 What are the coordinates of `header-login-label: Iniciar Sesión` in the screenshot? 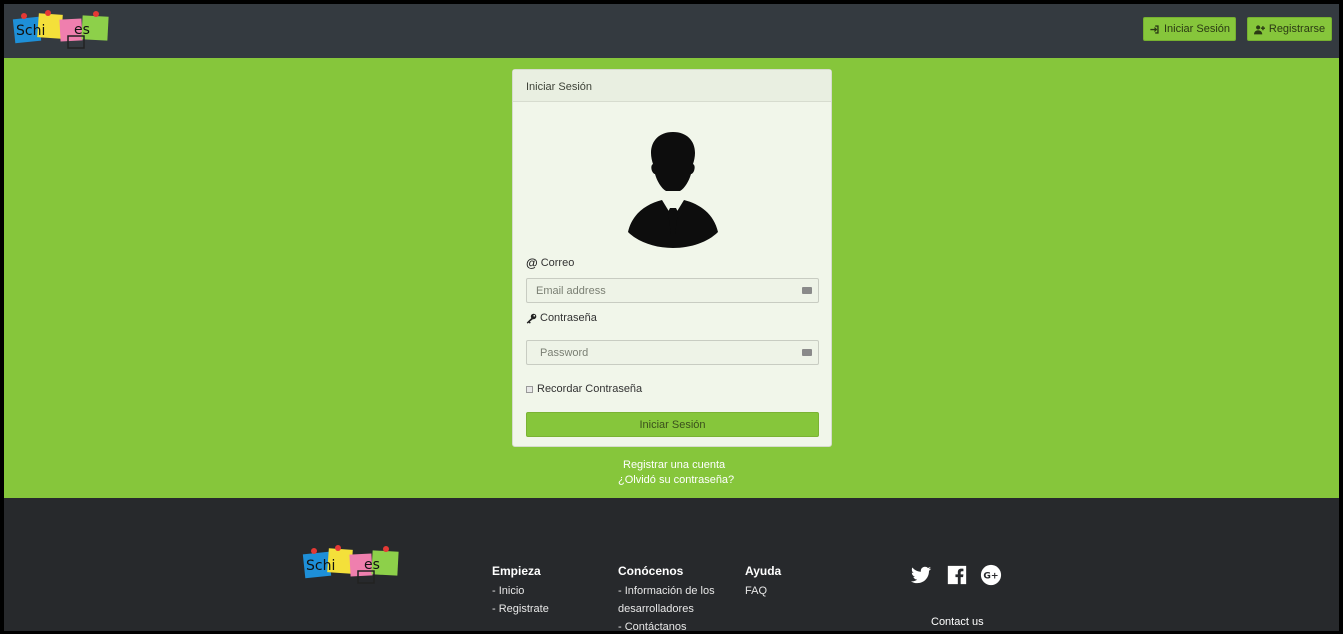 It's located at (1197, 29).